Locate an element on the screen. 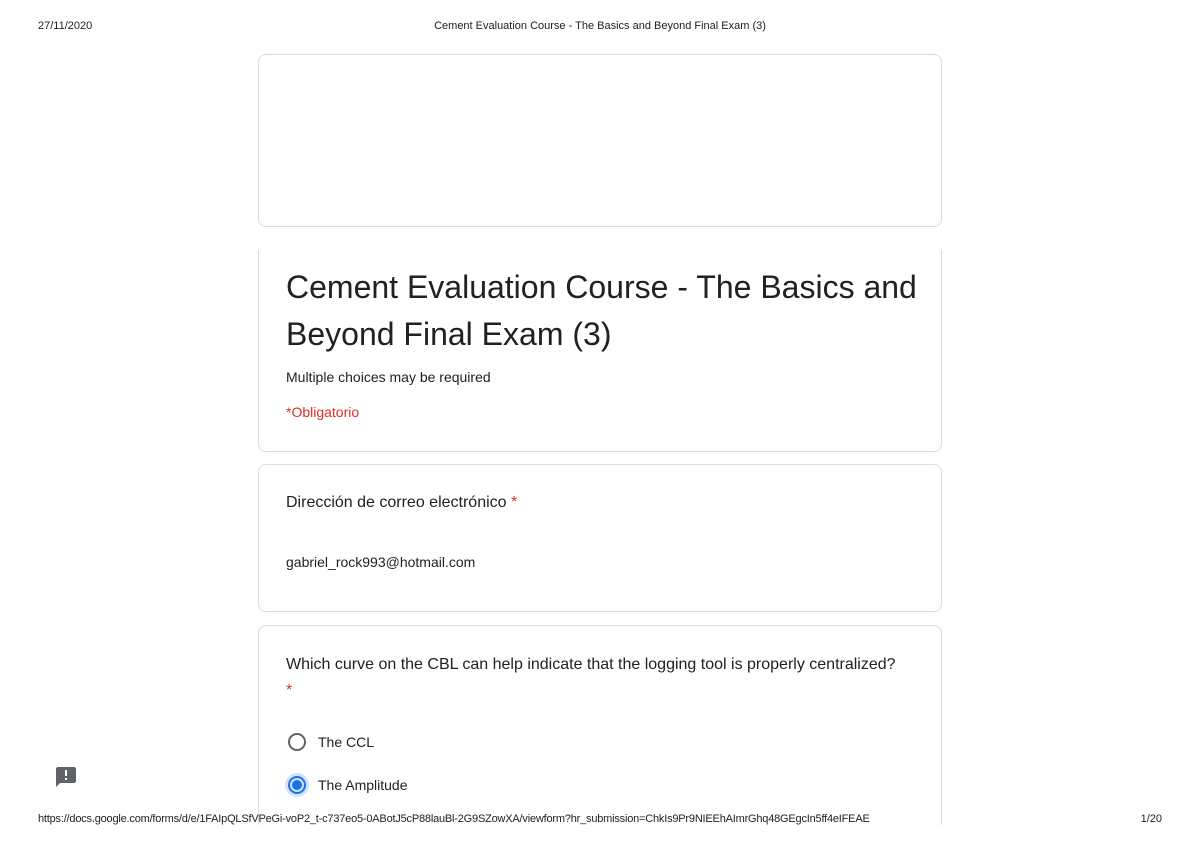 Image resolution: width=1200 pixels, height=848 pixels. radio-selected-icon is located at coordinates (297, 785).